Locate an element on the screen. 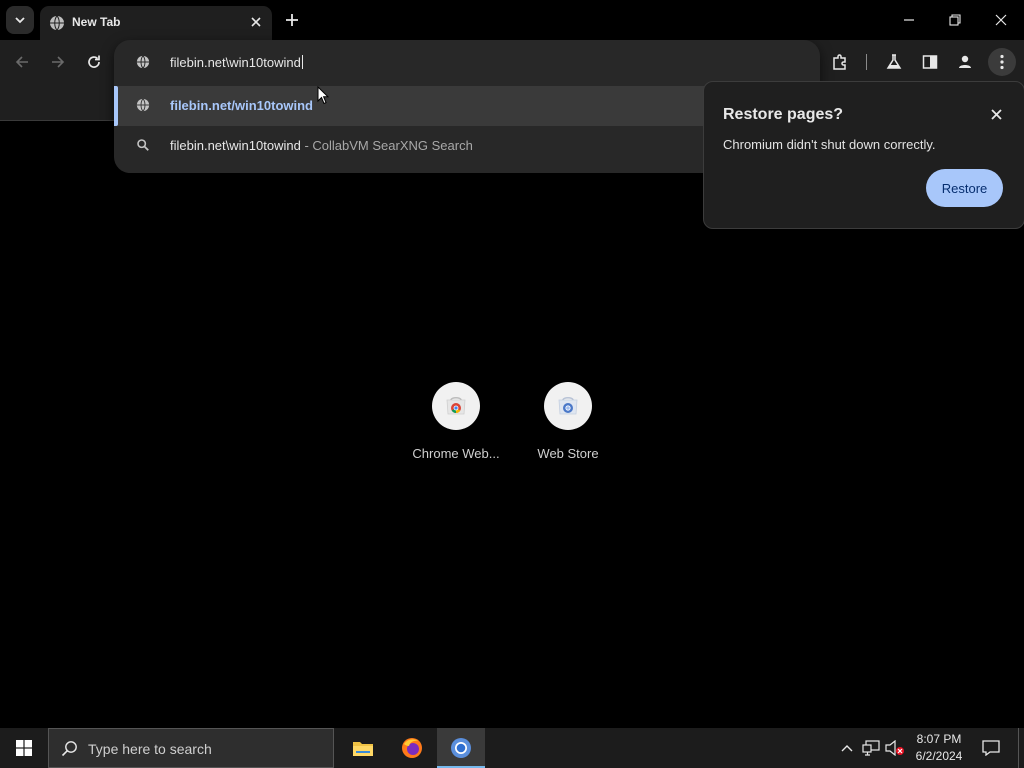  suggestion-url-text: filebin.net/win10towind is located at coordinates (241, 105).